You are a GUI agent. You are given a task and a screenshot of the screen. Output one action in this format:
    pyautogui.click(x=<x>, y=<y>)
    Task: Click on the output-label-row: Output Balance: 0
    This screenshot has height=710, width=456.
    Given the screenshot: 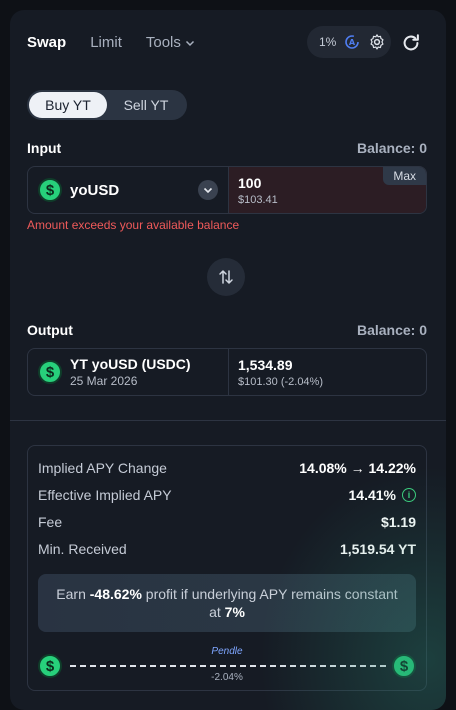 What is the action you would take?
    pyautogui.click(x=227, y=330)
    